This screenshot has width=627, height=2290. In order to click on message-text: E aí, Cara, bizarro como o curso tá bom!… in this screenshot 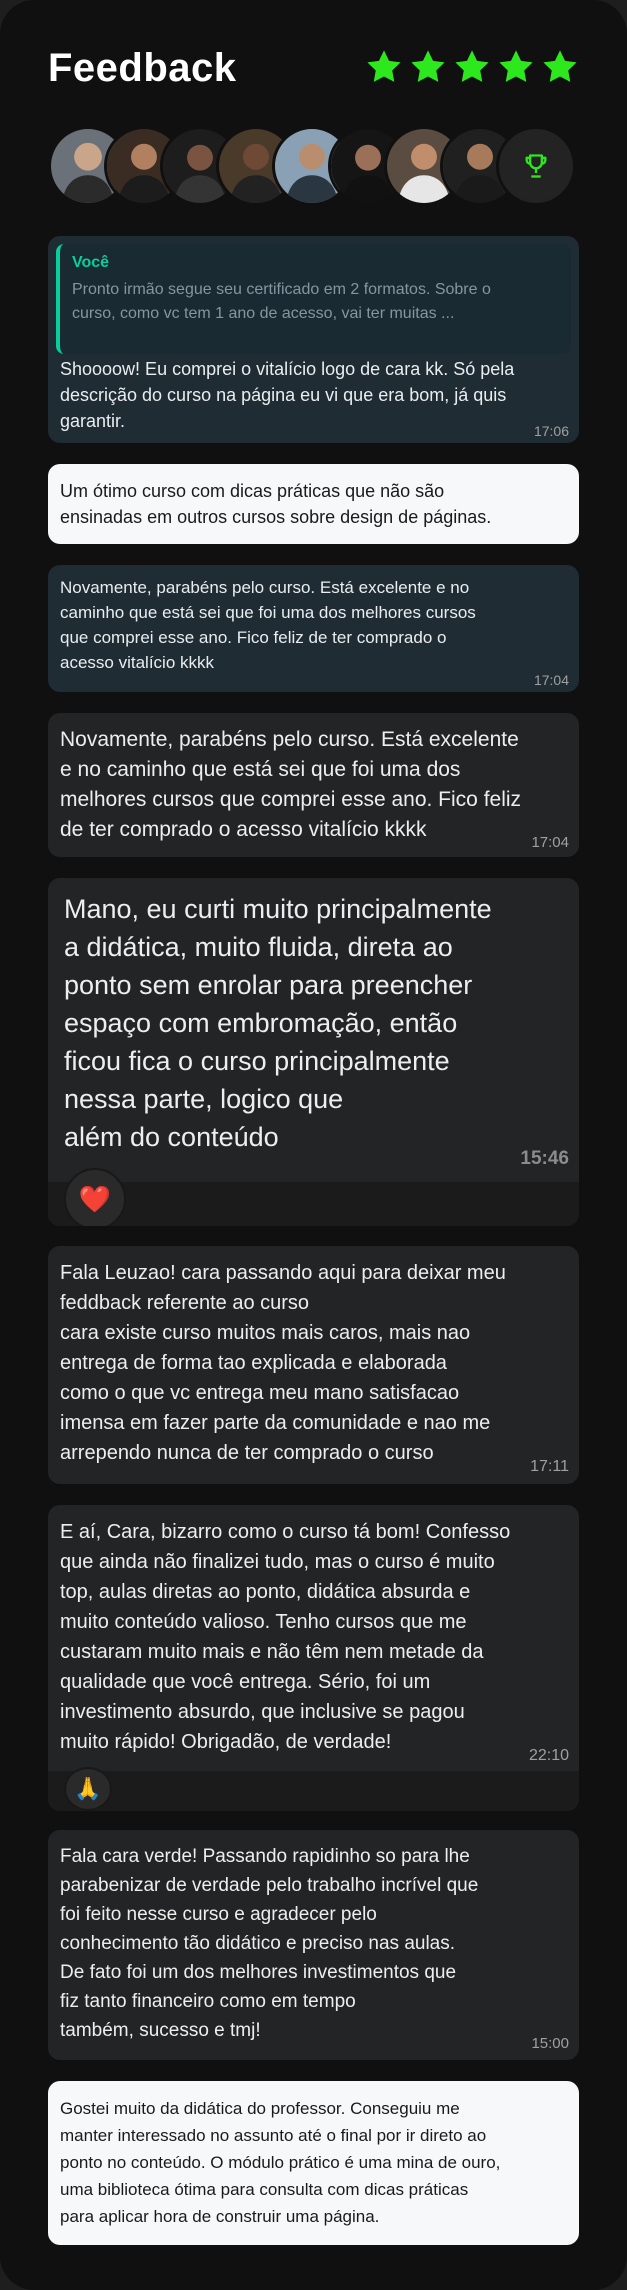, I will do `click(285, 1637)`.